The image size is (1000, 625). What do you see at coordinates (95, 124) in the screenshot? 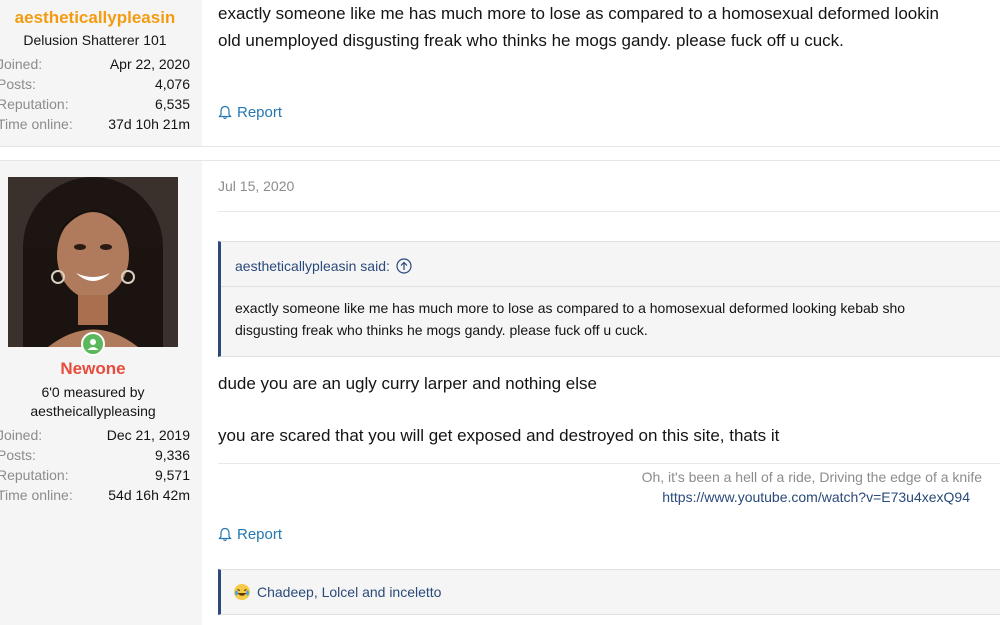
I see `stat-time-online: Time online: 37d 10h 21m` at bounding box center [95, 124].